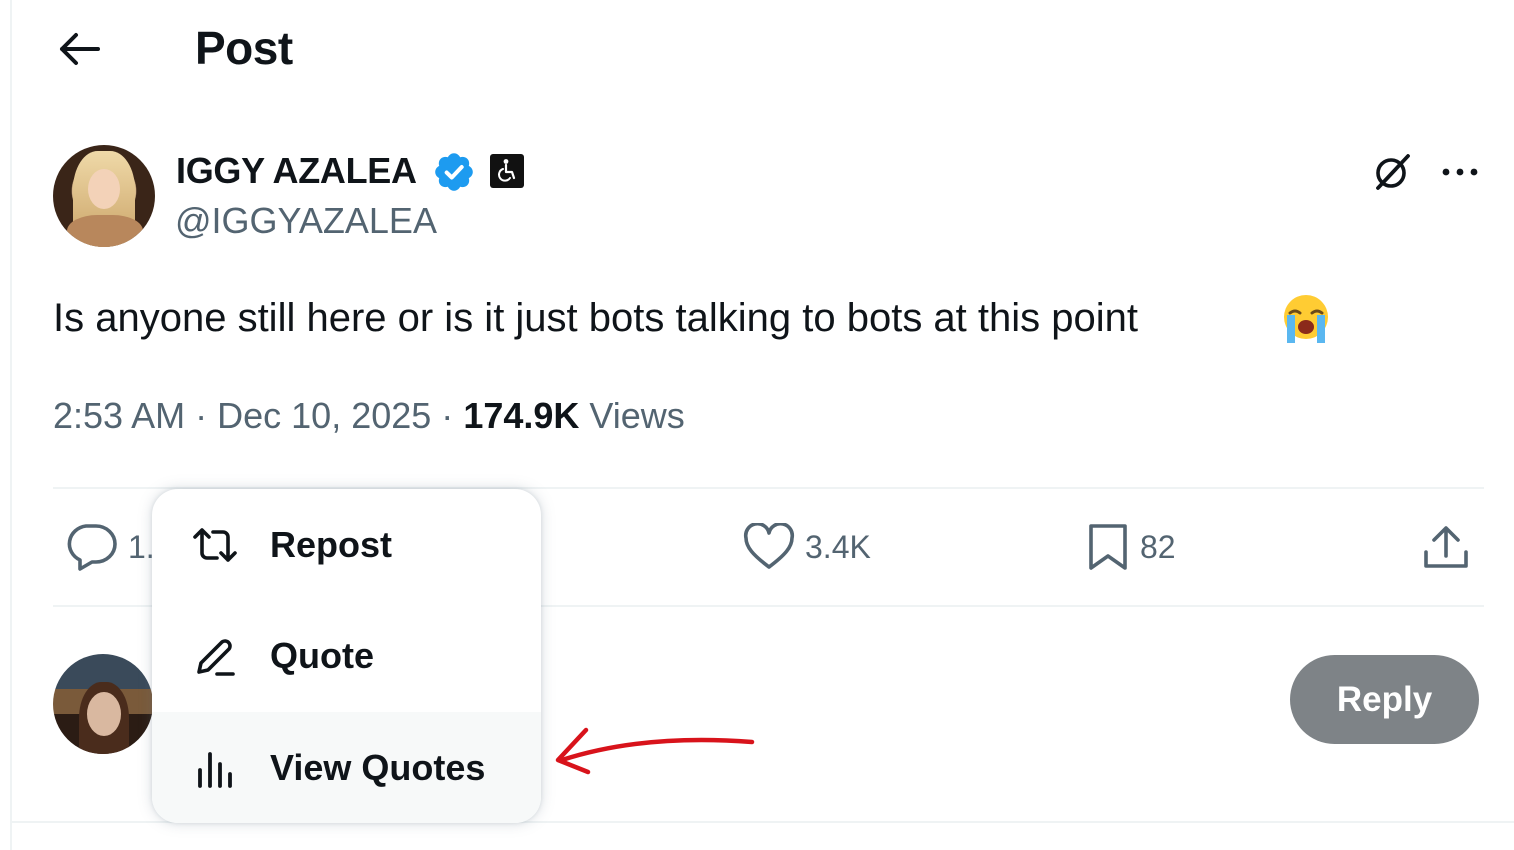 This screenshot has width=1514, height=850. I want to click on heart-icon, so click(769, 546).